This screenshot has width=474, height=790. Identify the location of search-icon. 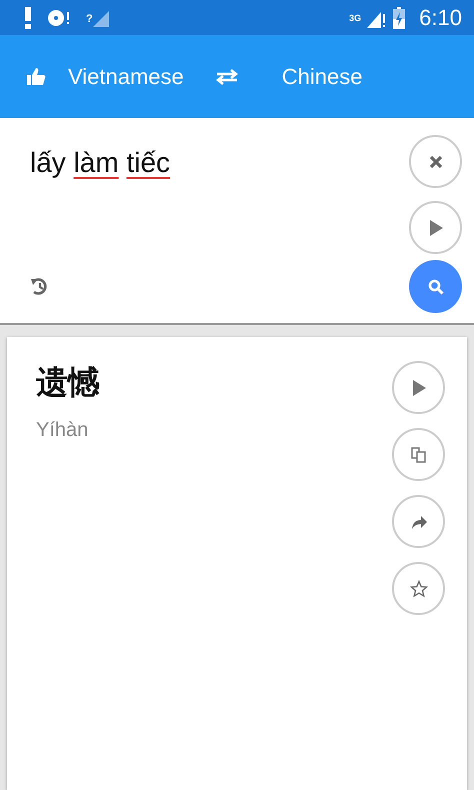
(436, 286).